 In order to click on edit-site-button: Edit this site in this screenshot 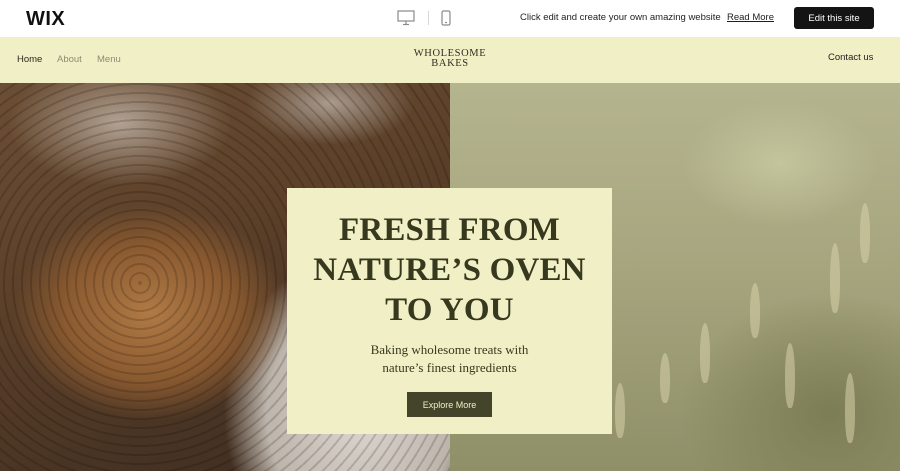, I will do `click(834, 18)`.